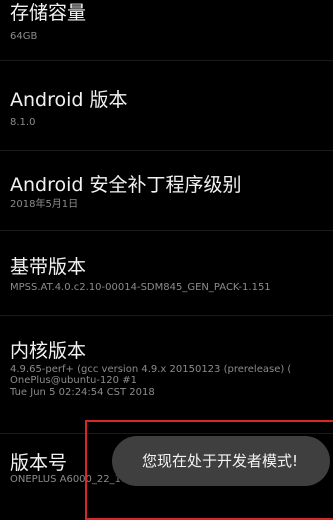 Image resolution: width=333 pixels, height=520 pixels. What do you see at coordinates (39, 463) in the screenshot?
I see `setting-title: 版本号` at bounding box center [39, 463].